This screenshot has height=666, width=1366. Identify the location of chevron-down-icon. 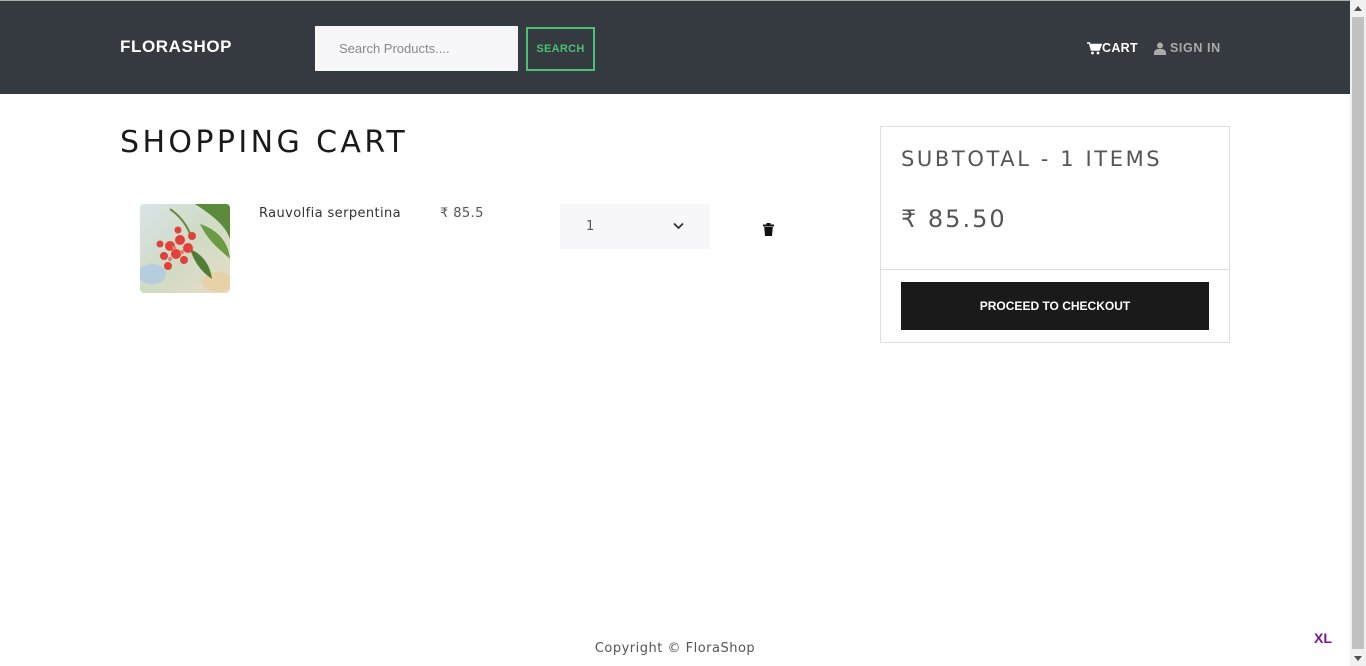
(678, 226).